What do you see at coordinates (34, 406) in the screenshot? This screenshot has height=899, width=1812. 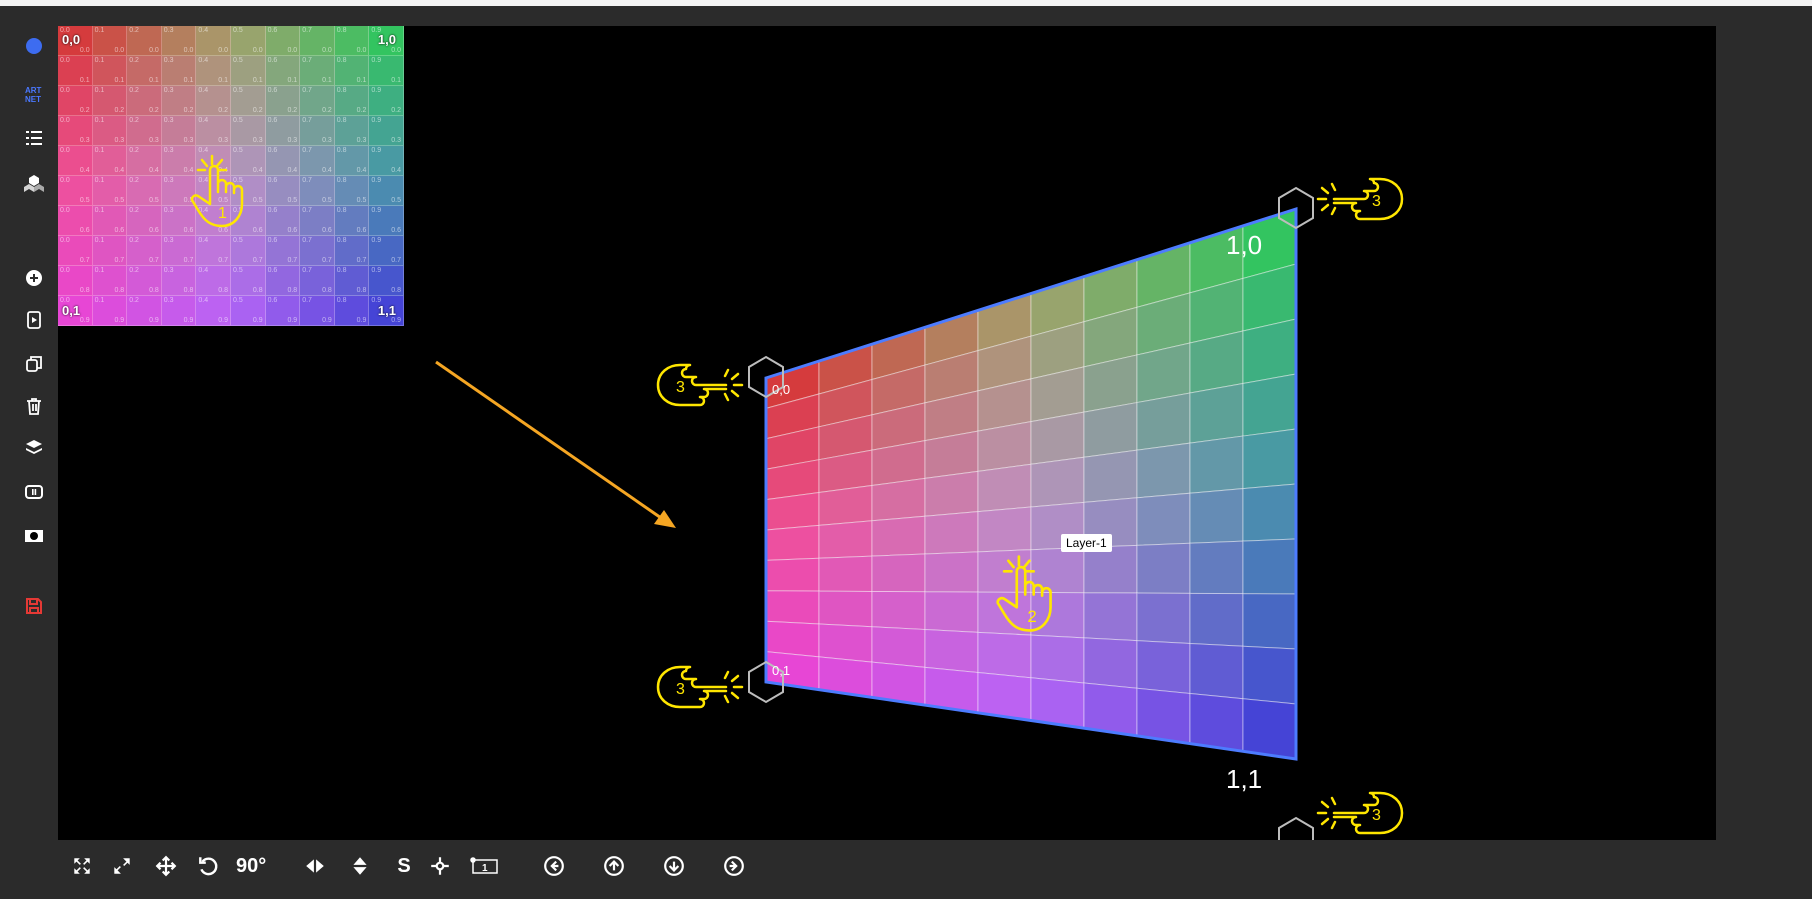 I see `trash-icon` at bounding box center [34, 406].